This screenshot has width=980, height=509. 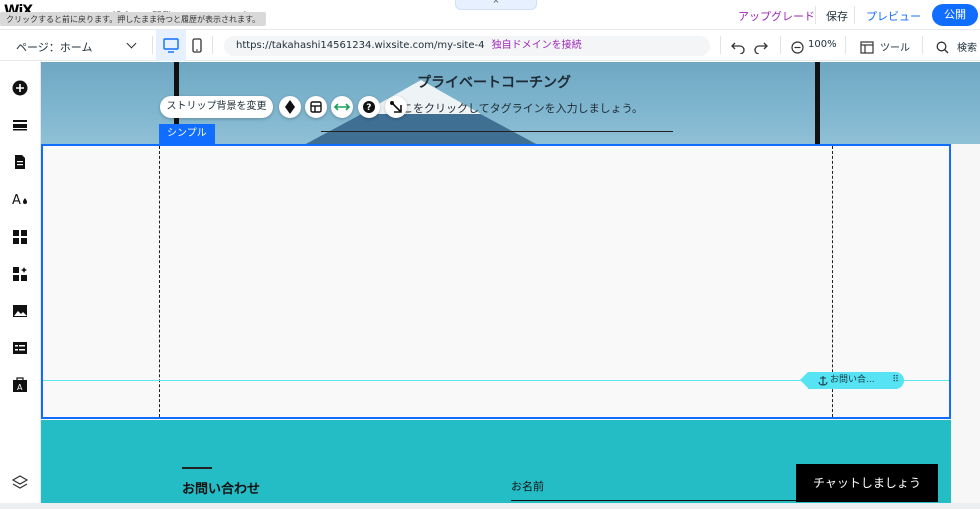 What do you see at coordinates (20, 311) in the screenshot?
I see `media-icon` at bounding box center [20, 311].